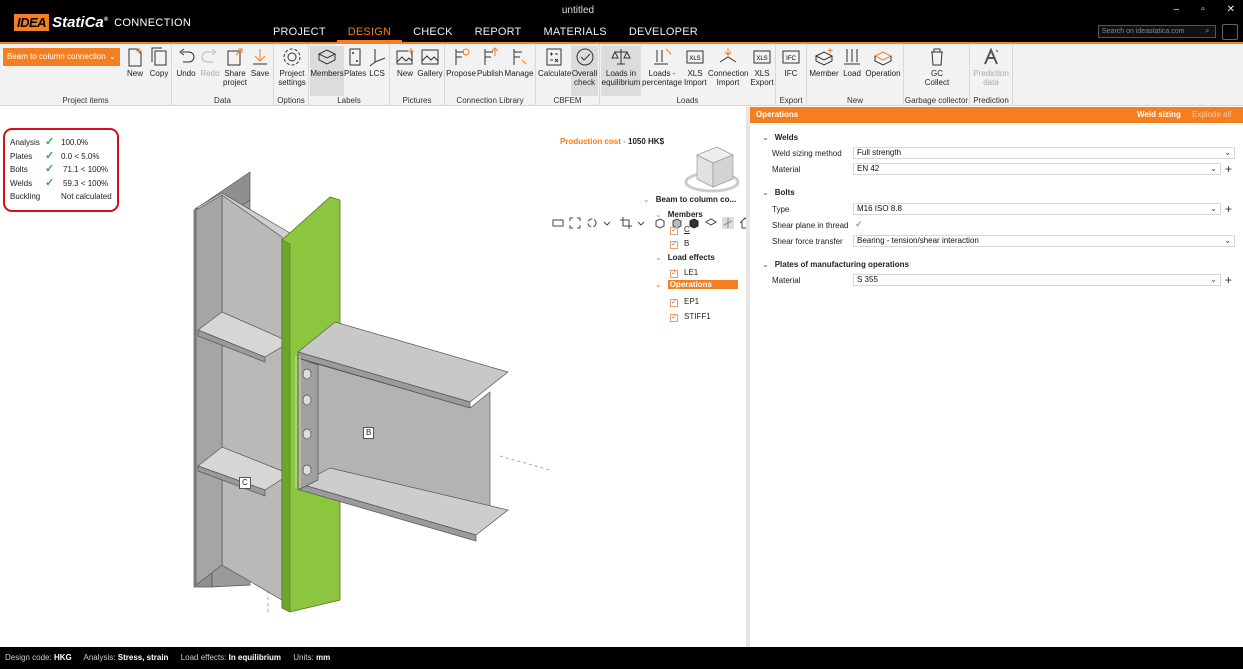  Describe the element at coordinates (584, 71) in the screenshot. I see `overall-check-toggle: Overall check` at that location.